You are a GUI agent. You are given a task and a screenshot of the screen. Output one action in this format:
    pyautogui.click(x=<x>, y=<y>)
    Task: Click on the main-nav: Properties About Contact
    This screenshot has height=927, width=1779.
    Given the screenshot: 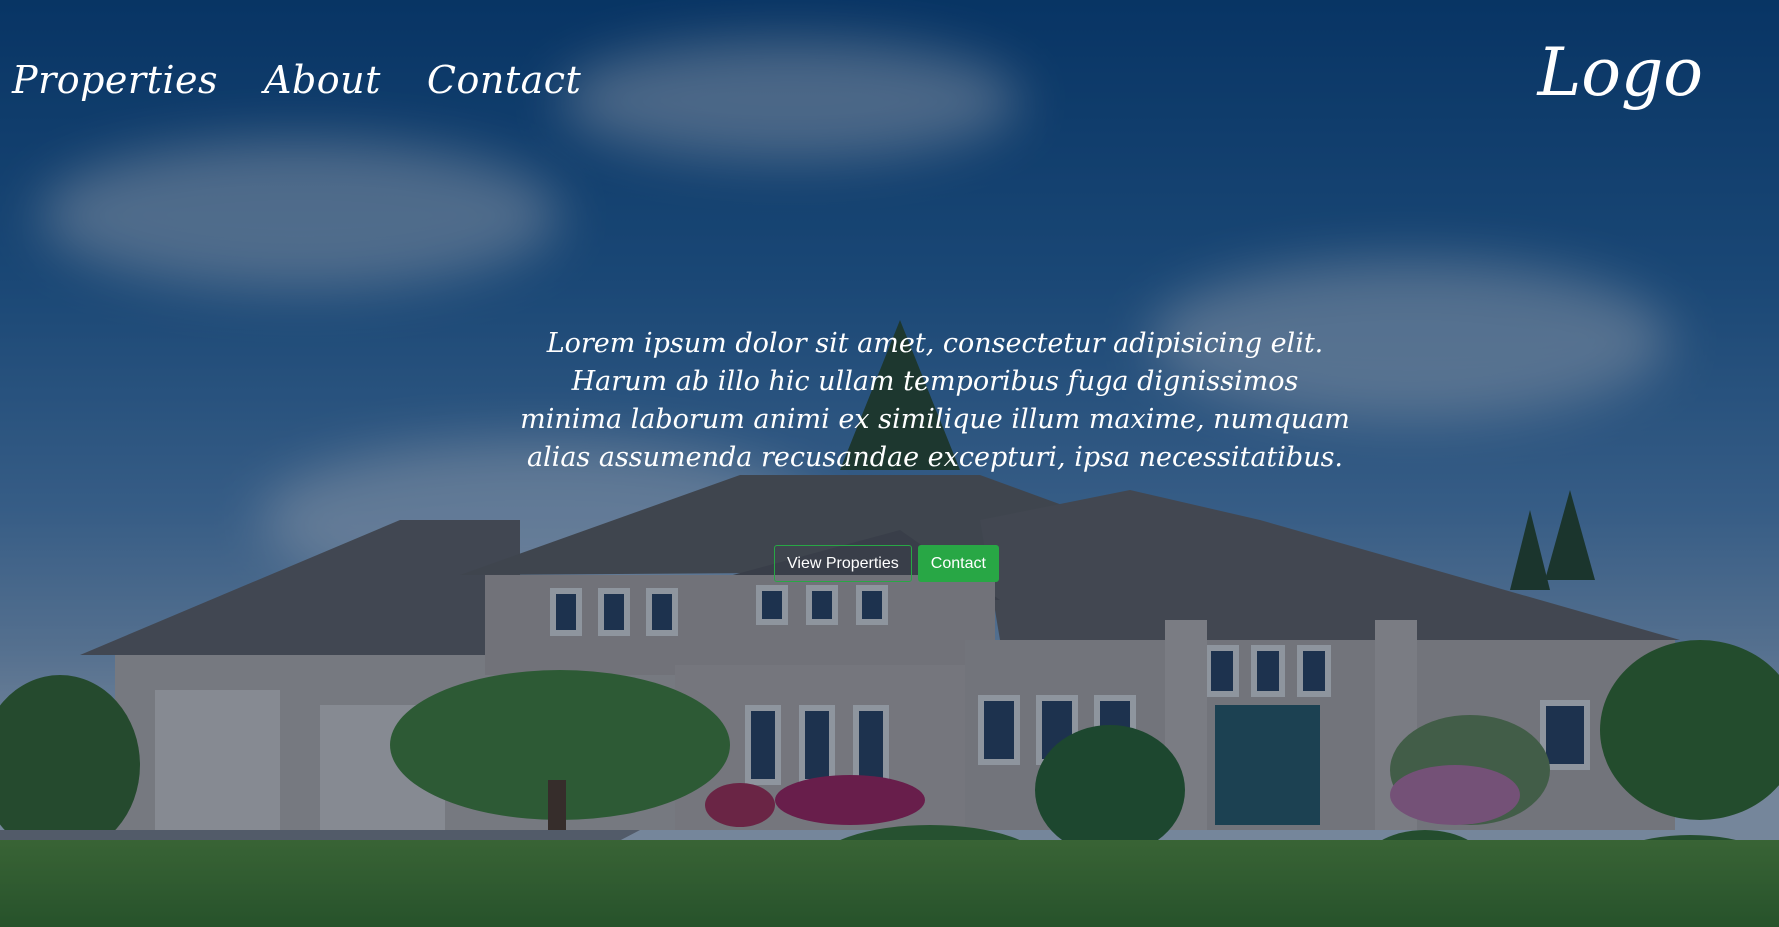 What is the action you would take?
    pyautogui.click(x=296, y=80)
    